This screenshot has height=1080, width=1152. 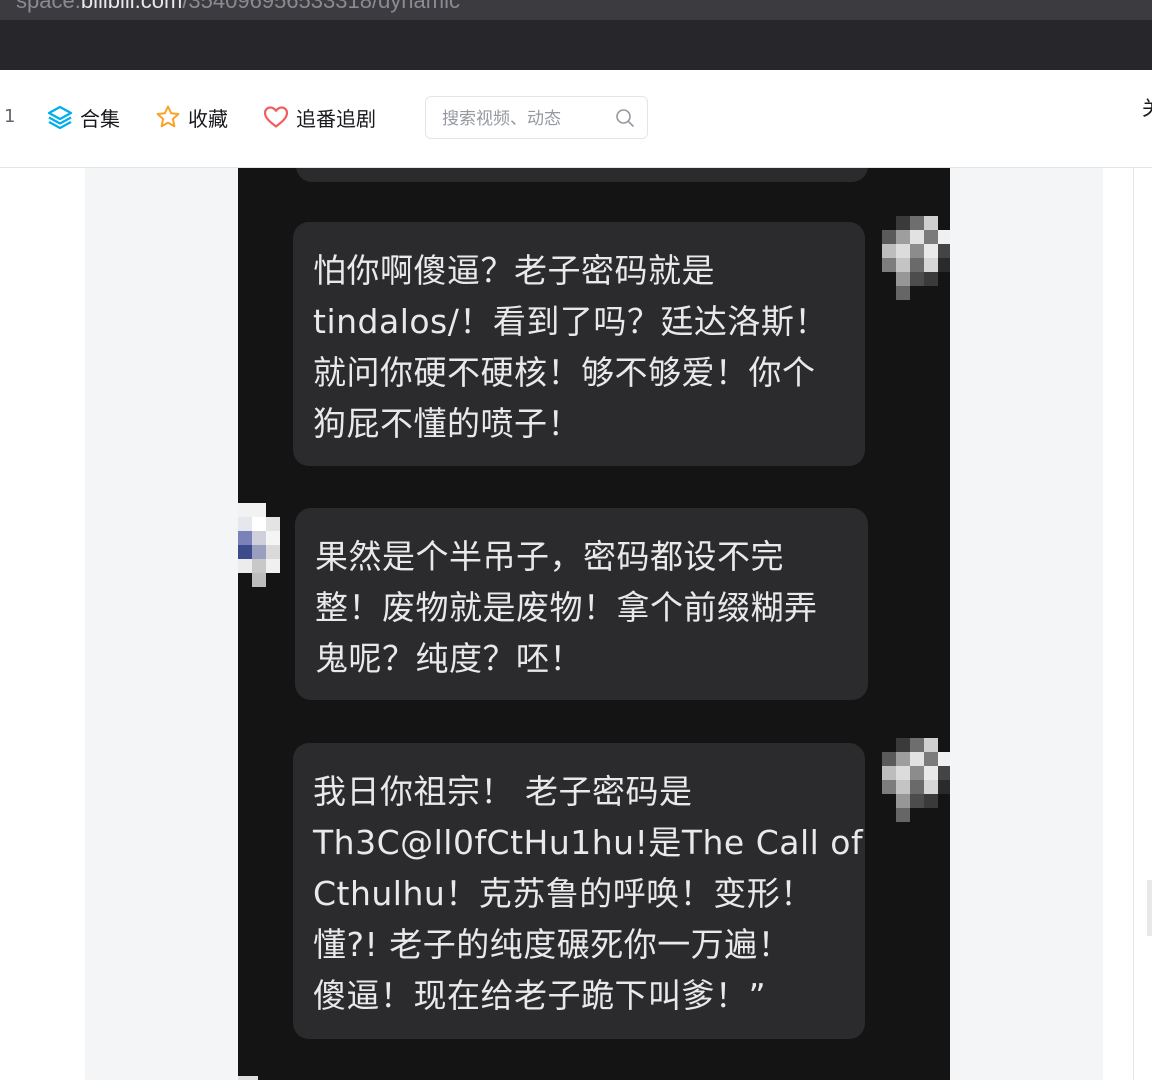 I want to click on sidebar-divider, so click(x=1133, y=624).